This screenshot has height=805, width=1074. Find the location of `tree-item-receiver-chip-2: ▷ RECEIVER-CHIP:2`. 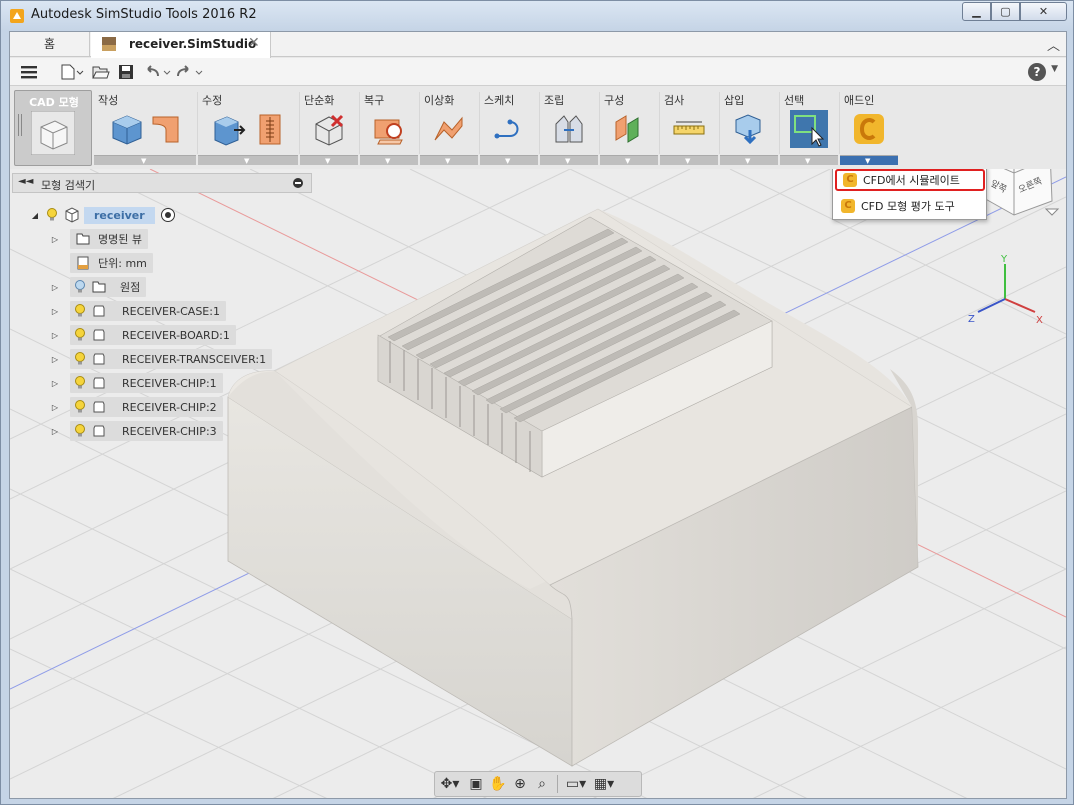

tree-item-receiver-chip-2: ▷ RECEIVER-CHIP:2 is located at coordinates (136, 407).